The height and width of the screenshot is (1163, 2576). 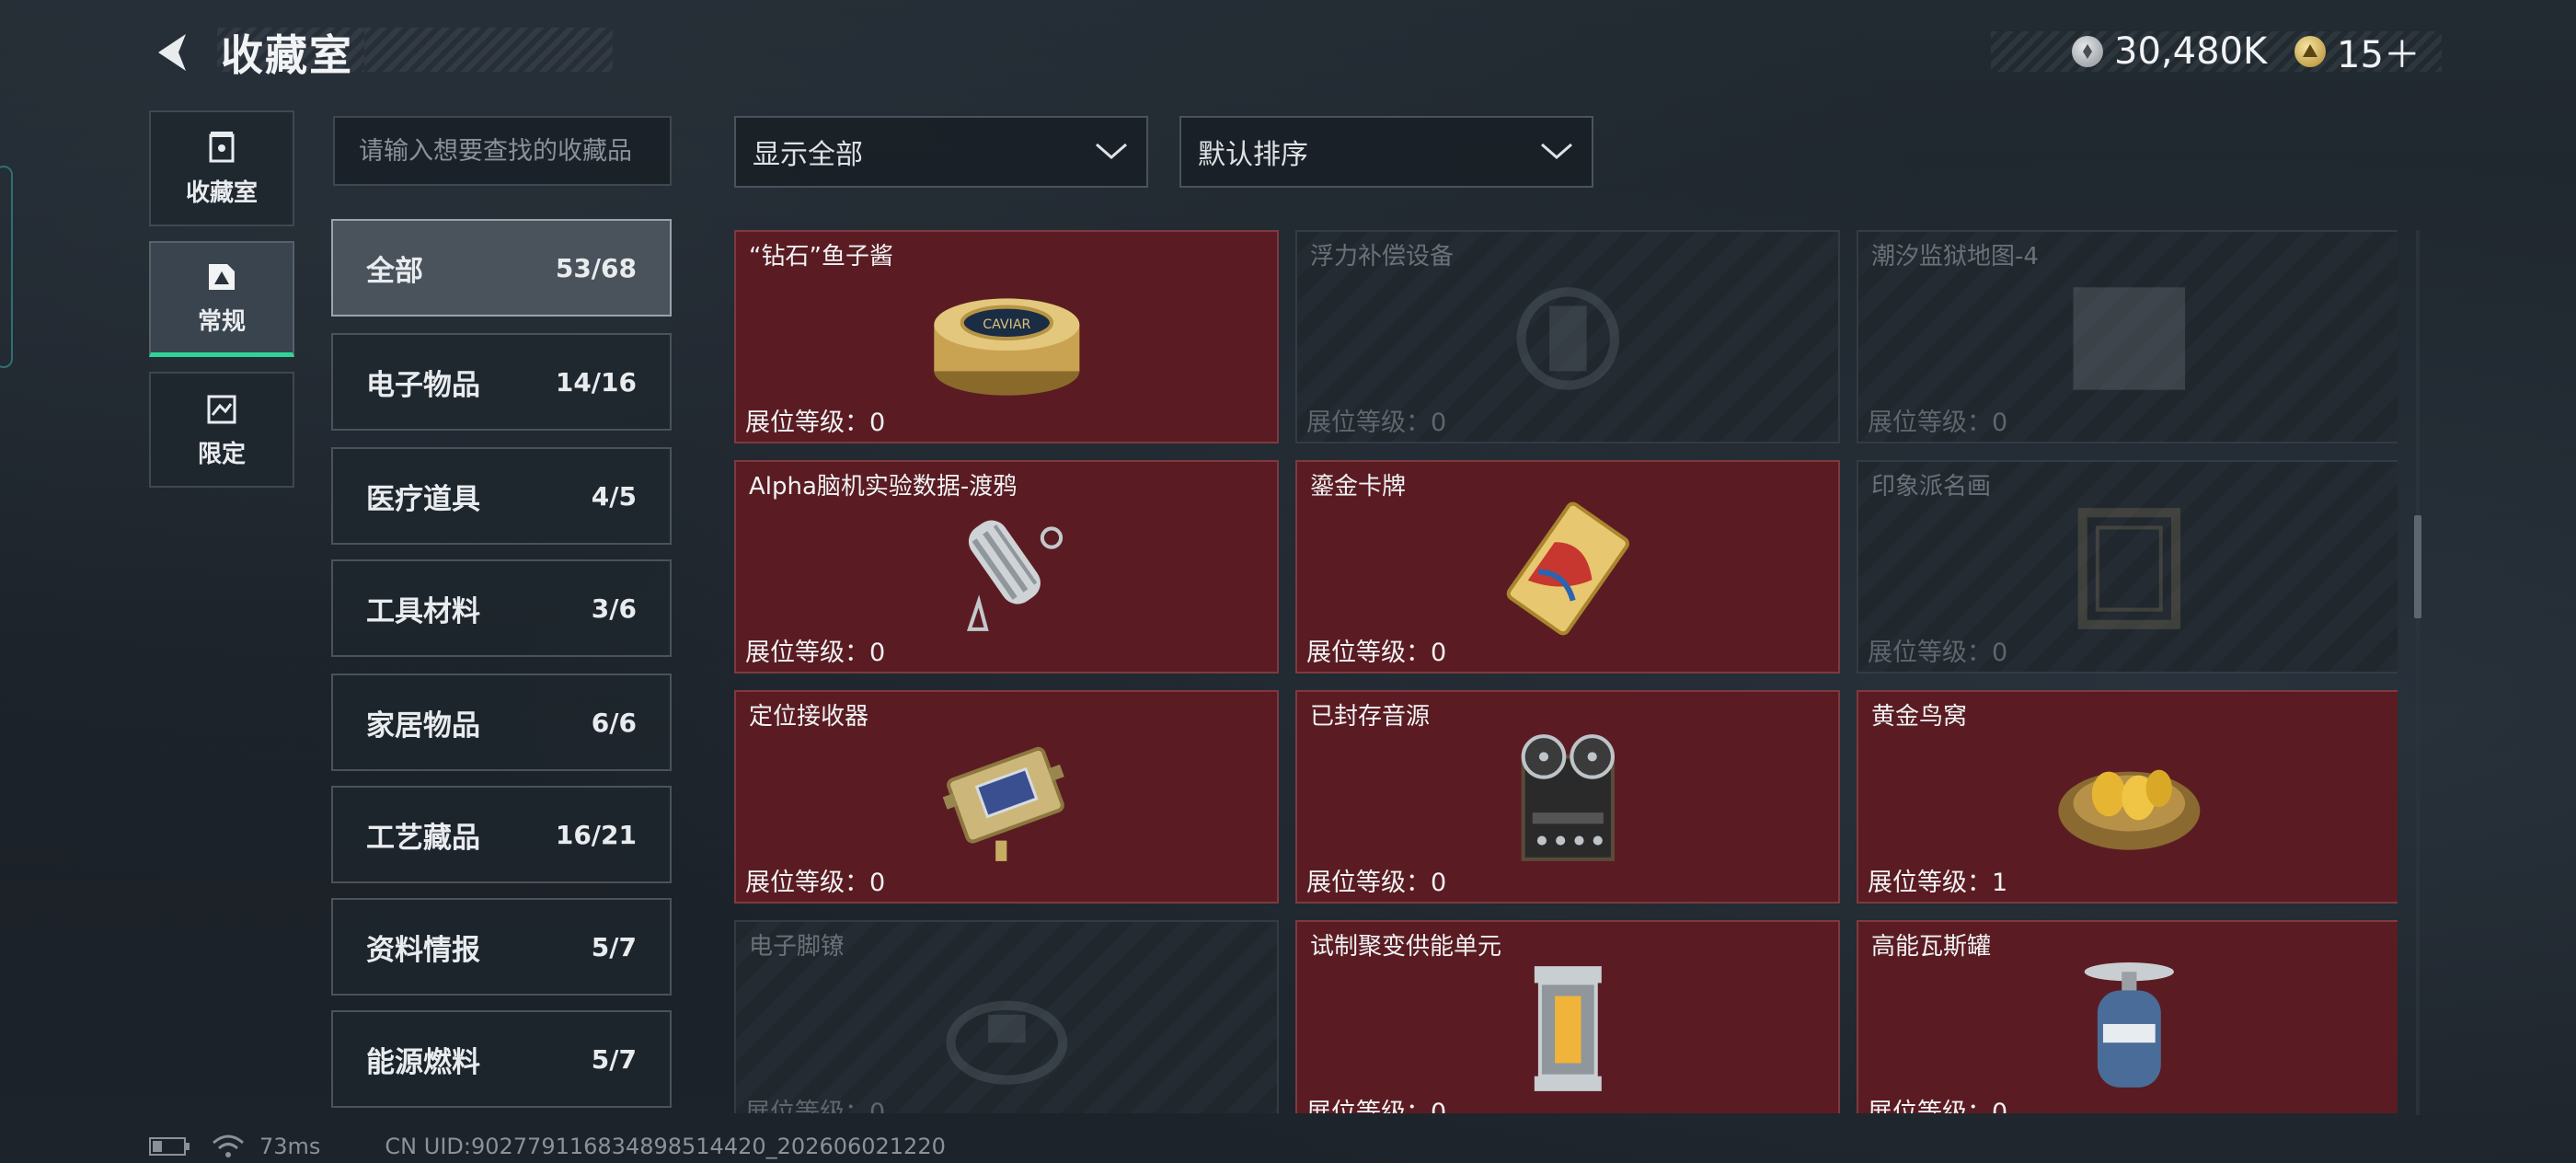 I want to click on gilded-card-icon, so click(x=1567, y=569).